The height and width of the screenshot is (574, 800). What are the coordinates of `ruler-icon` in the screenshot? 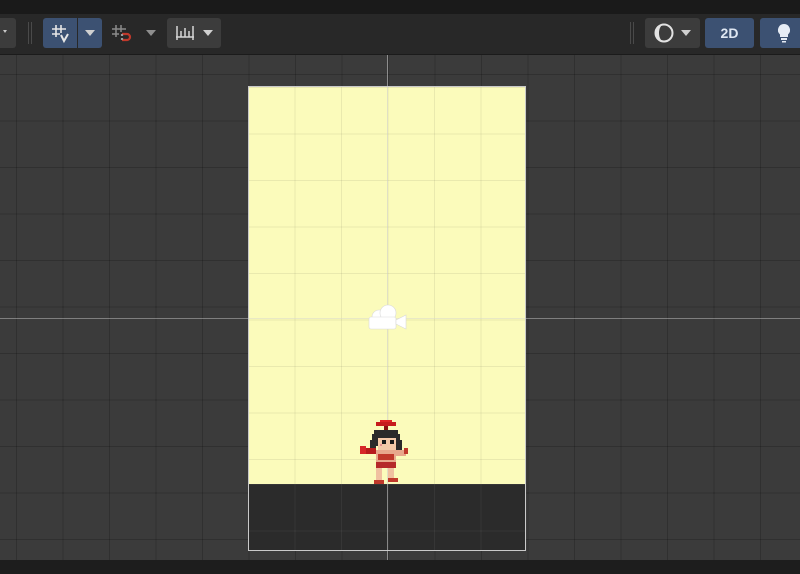 It's located at (185, 33).